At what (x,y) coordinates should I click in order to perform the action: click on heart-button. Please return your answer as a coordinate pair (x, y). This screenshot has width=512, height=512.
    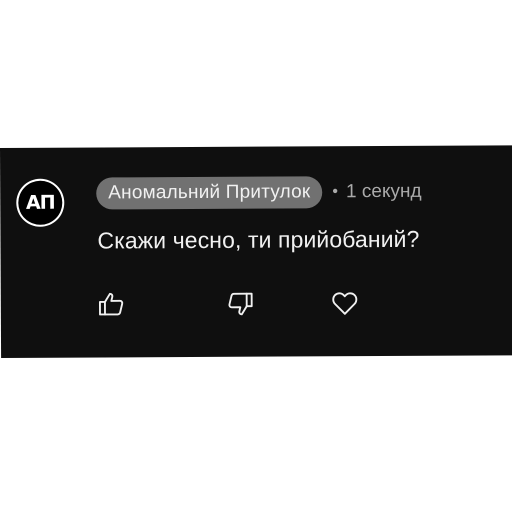
    Looking at the image, I should click on (345, 303).